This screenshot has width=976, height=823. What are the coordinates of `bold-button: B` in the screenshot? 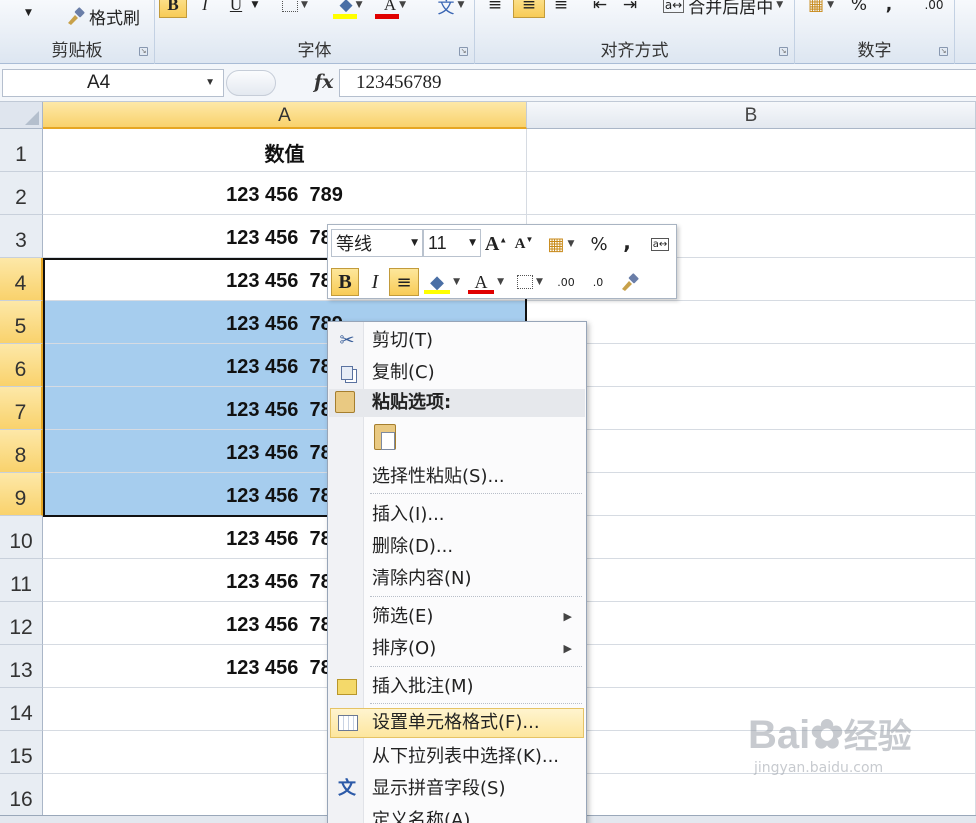 It's located at (173, 9).